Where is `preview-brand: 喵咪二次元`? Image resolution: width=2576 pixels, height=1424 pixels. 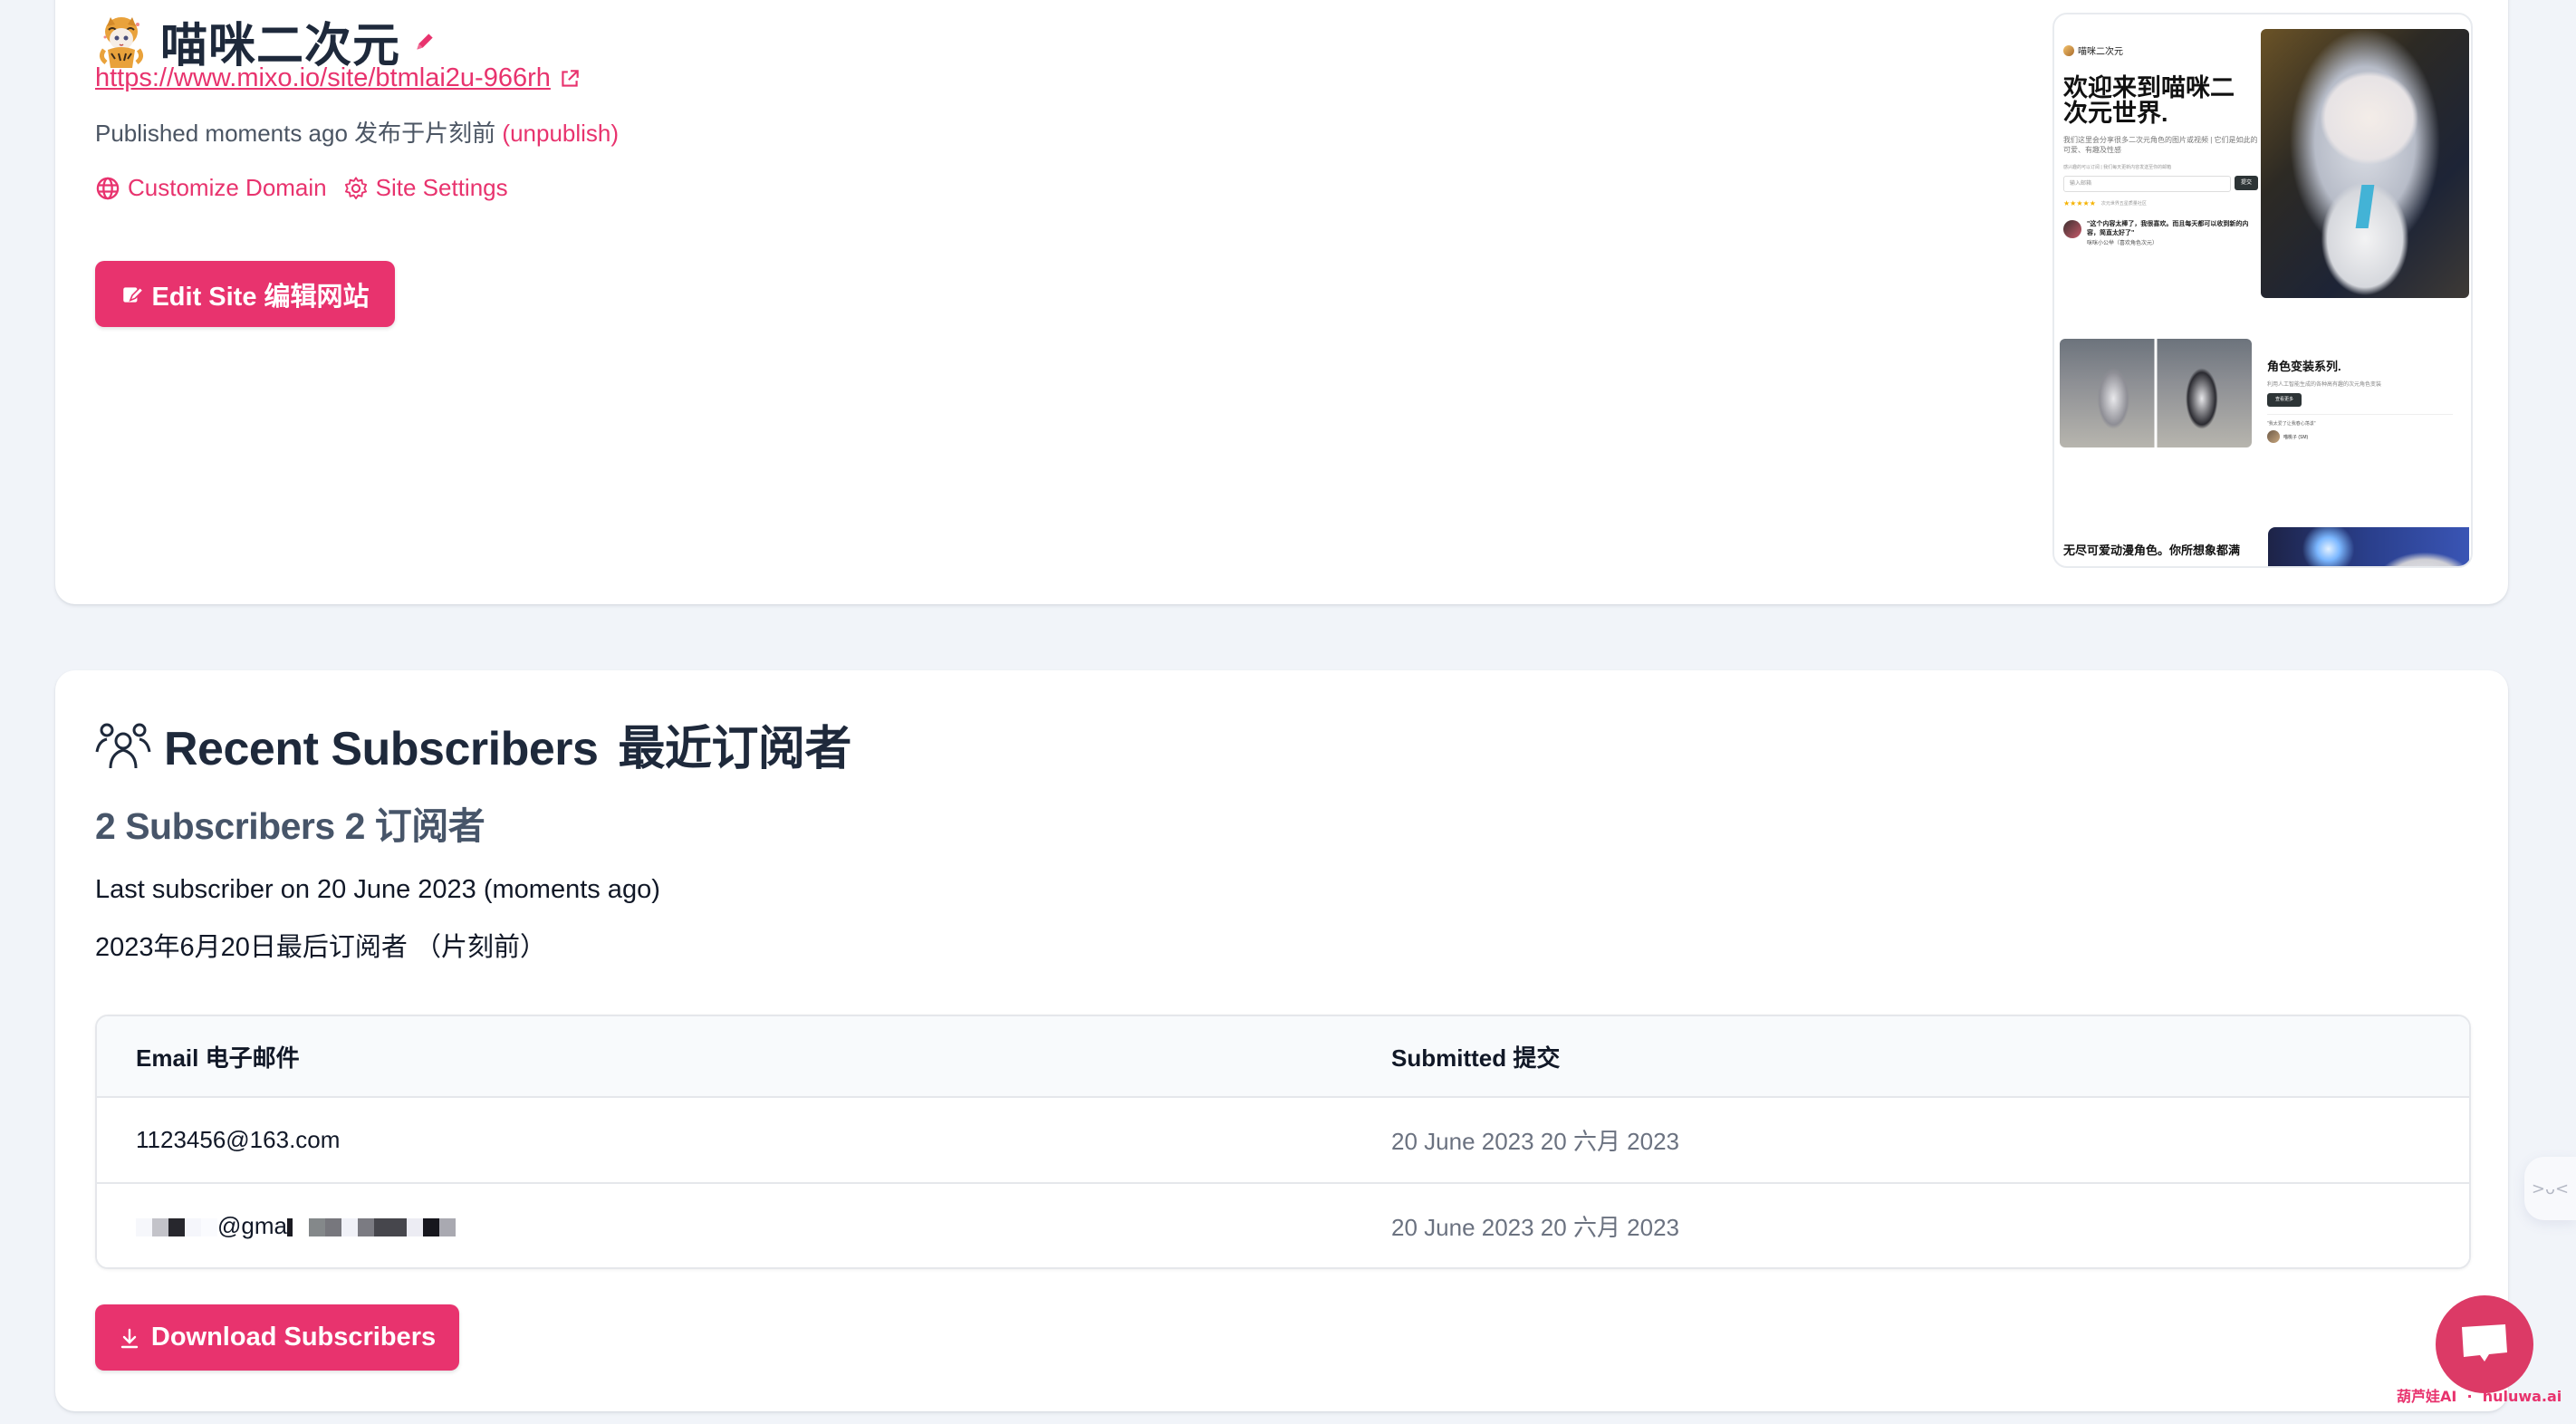
preview-brand: 喵咪二次元 is located at coordinates (2160, 50).